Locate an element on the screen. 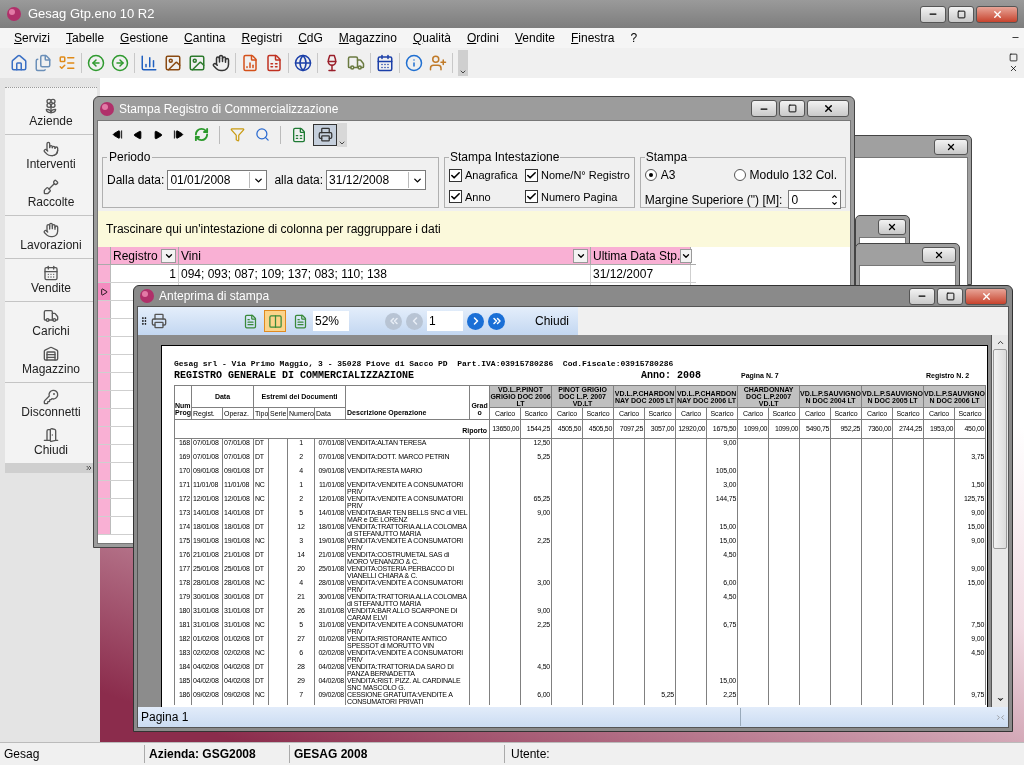  close-icon is located at coordinates (951, 146).